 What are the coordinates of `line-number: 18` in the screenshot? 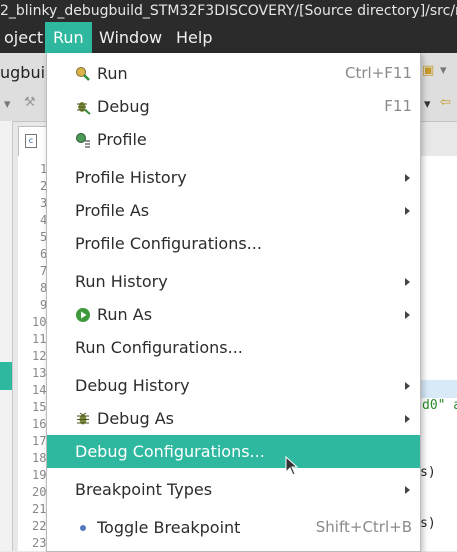 It's located at (39, 458).